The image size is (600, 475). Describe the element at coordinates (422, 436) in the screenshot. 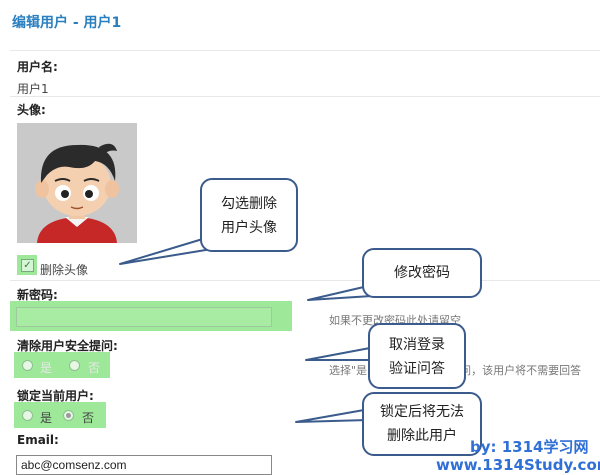

I see `callout-text: 删除此用户` at that location.